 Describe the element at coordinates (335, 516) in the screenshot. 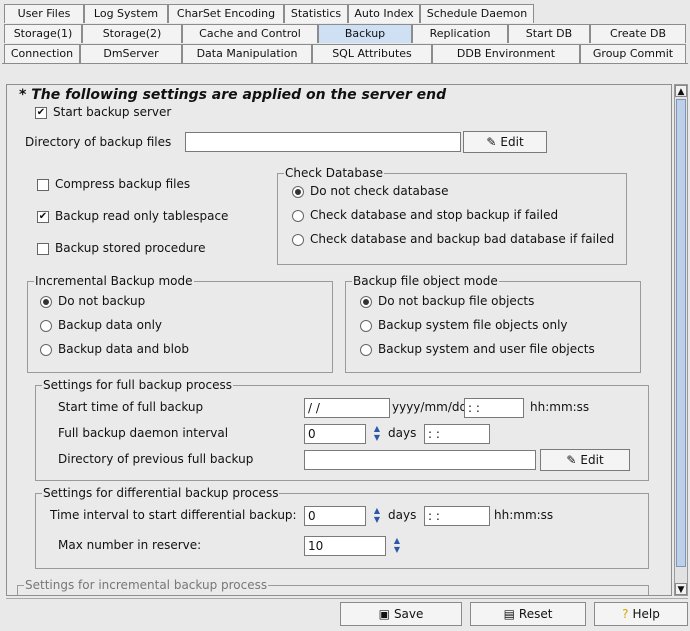

I see `diff-interval-input: 0` at that location.